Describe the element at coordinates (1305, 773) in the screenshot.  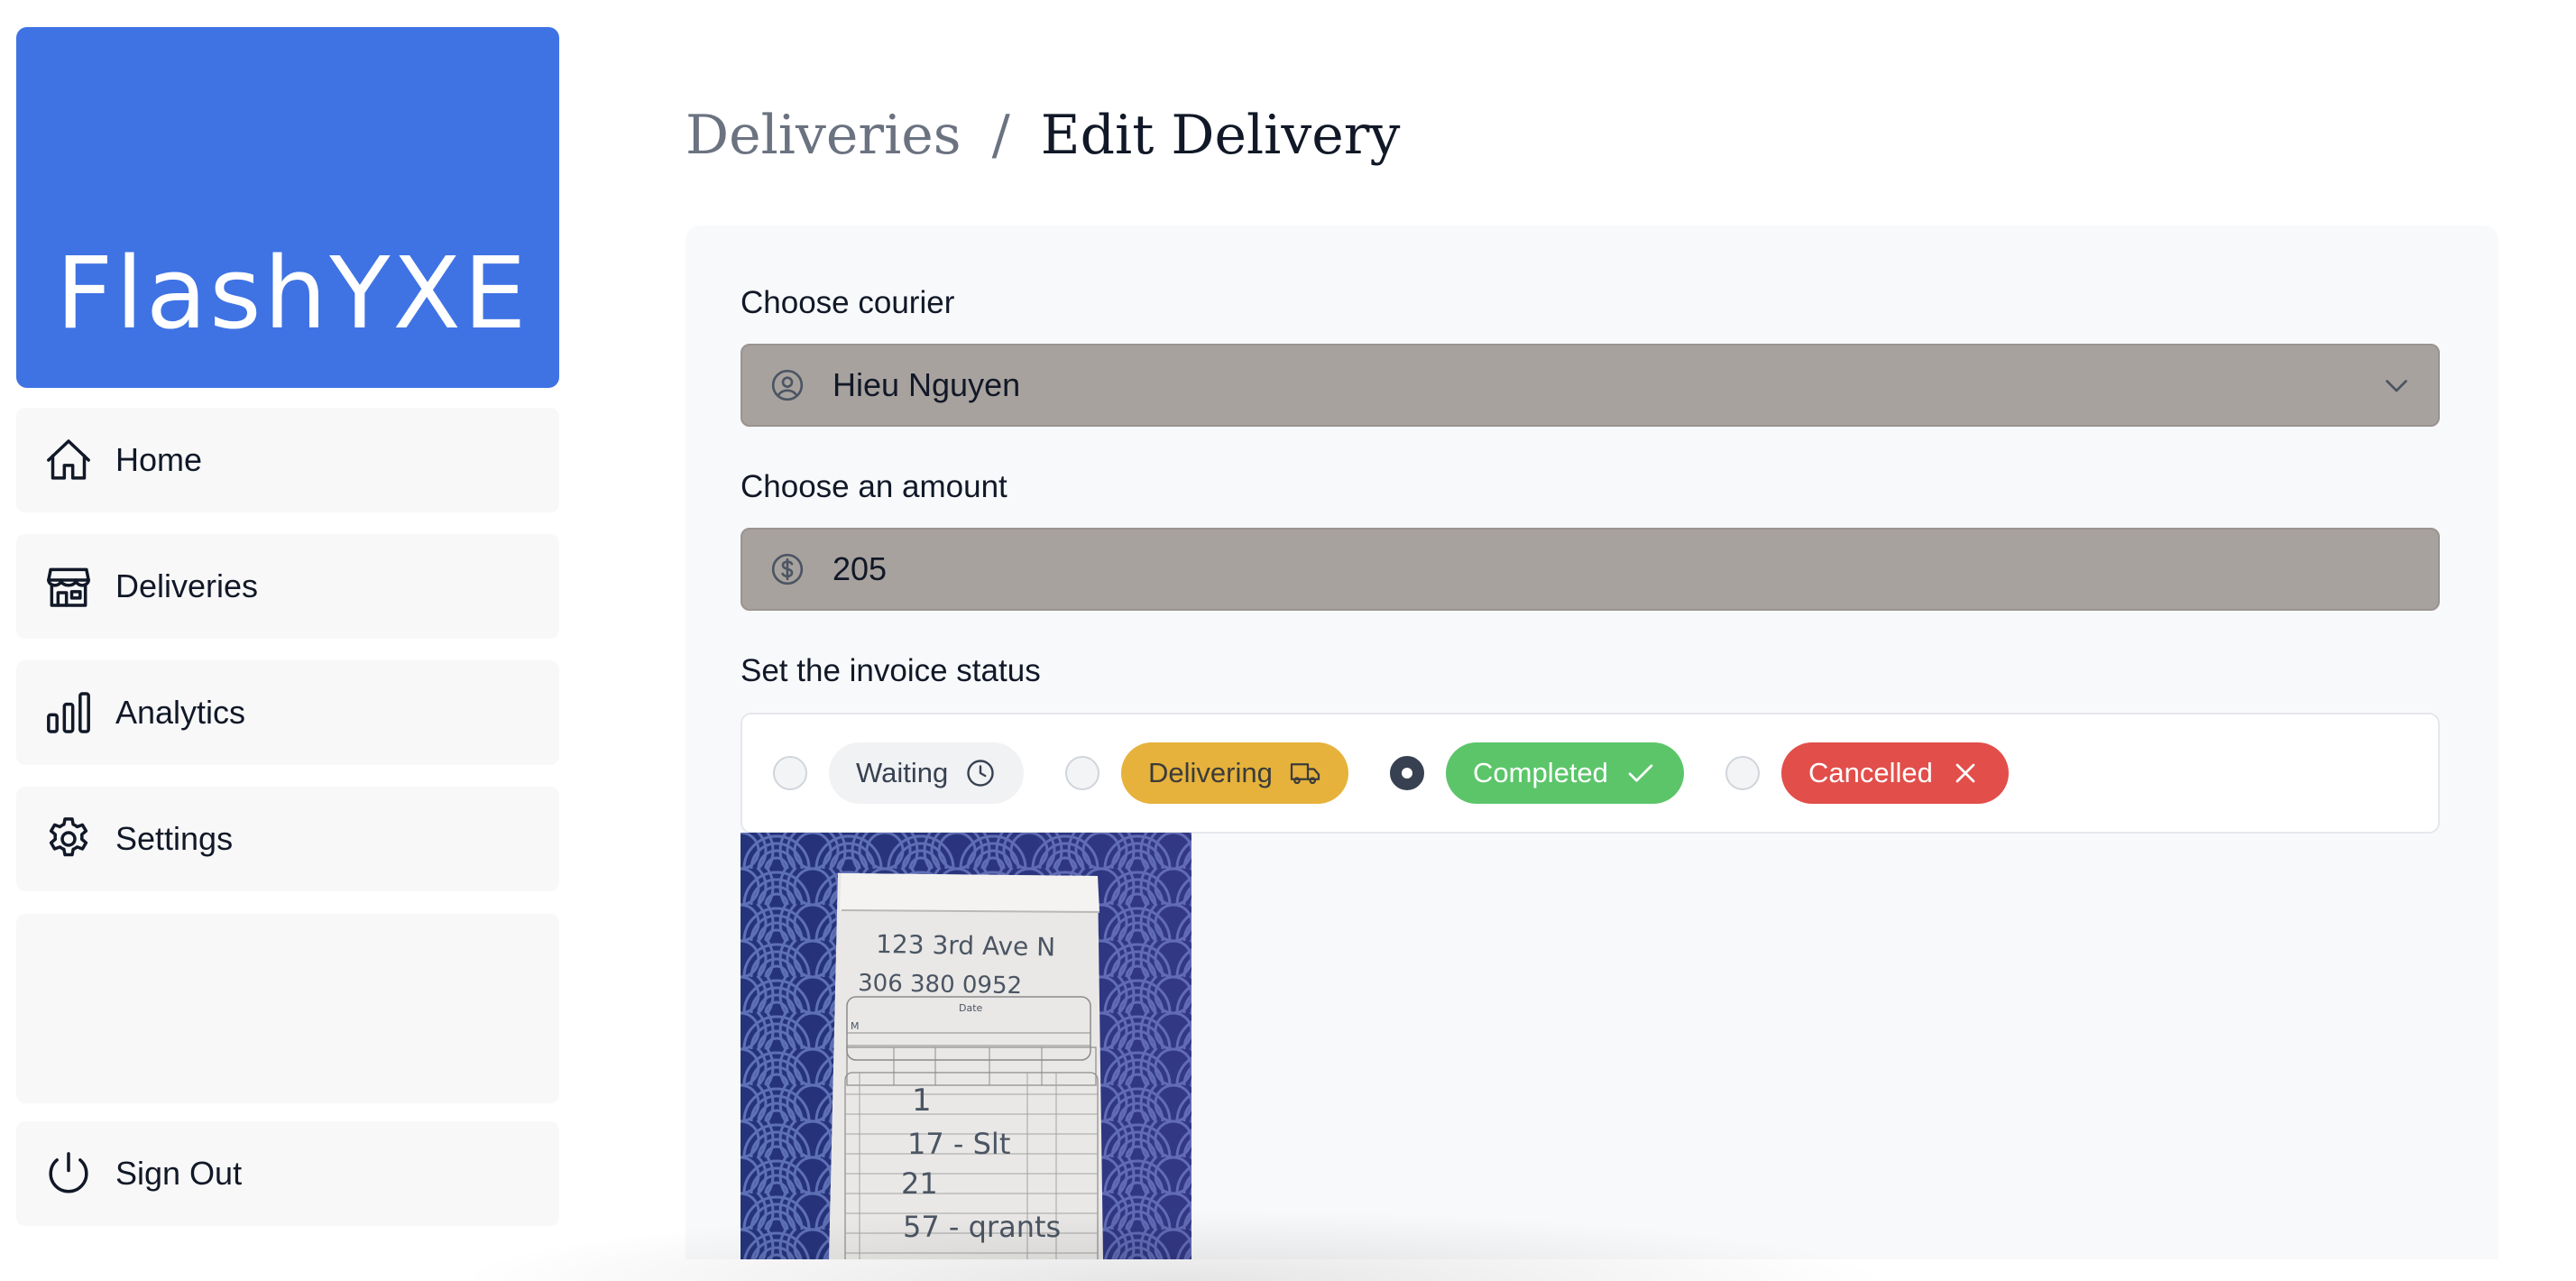
I see `truck-icon` at that location.